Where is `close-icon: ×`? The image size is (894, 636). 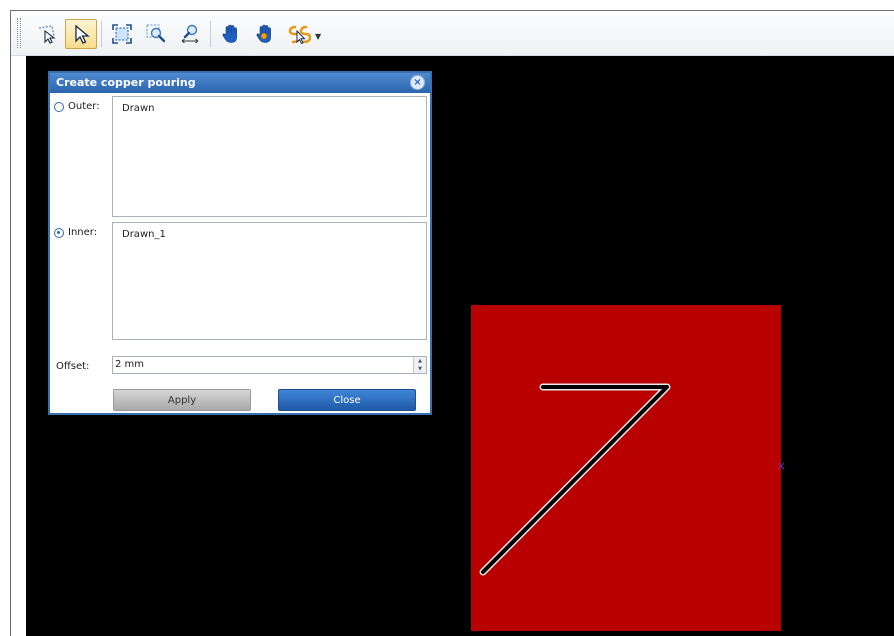
close-icon: × is located at coordinates (417, 82).